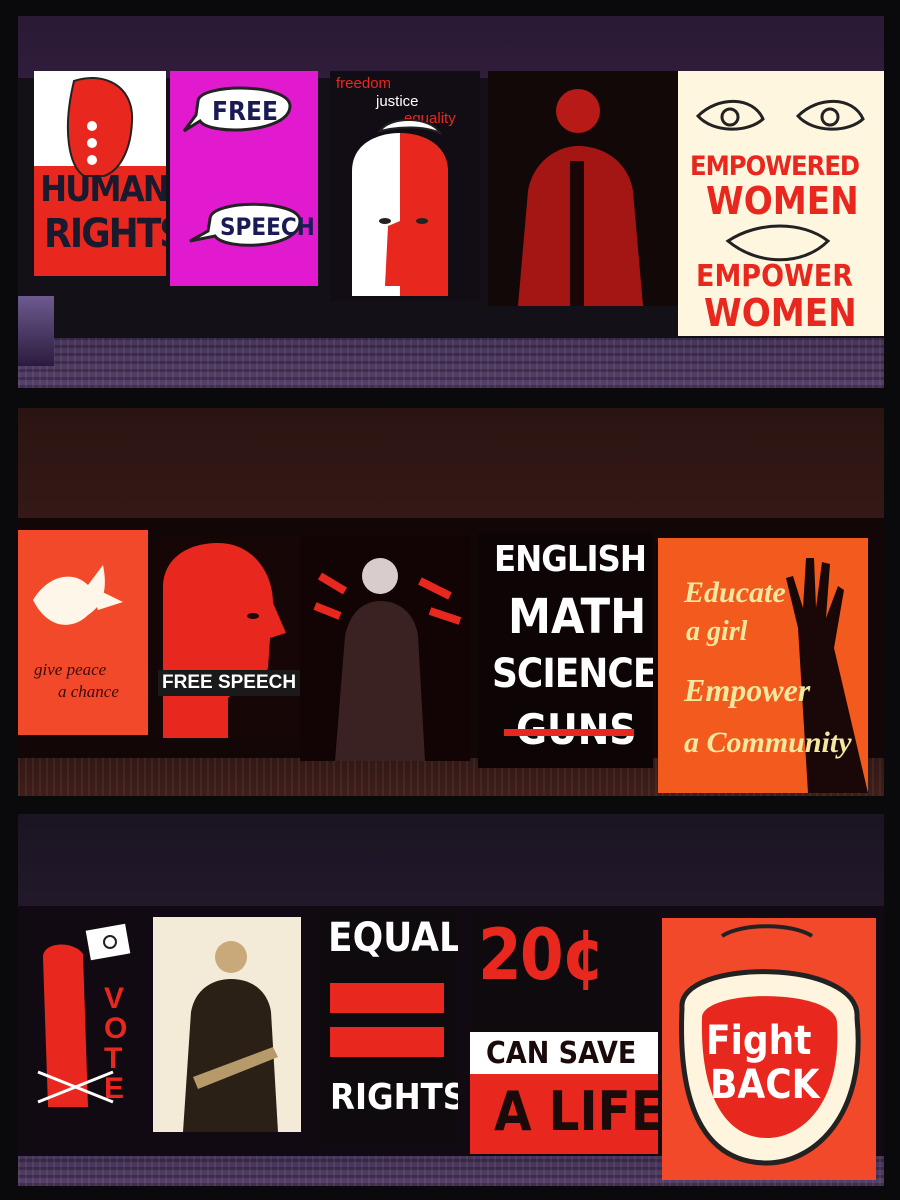  Describe the element at coordinates (780, 313) in the screenshot. I see `empower-line2: WOMEN` at that location.